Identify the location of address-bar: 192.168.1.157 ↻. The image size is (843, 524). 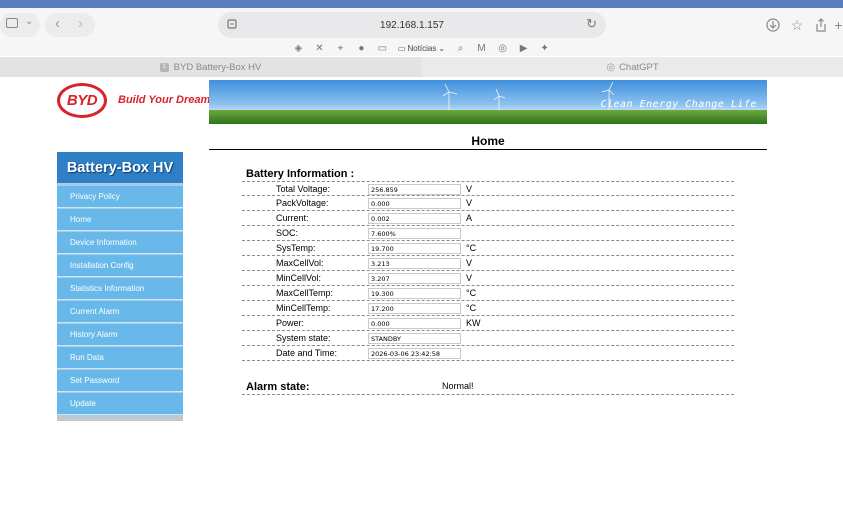
(412, 25).